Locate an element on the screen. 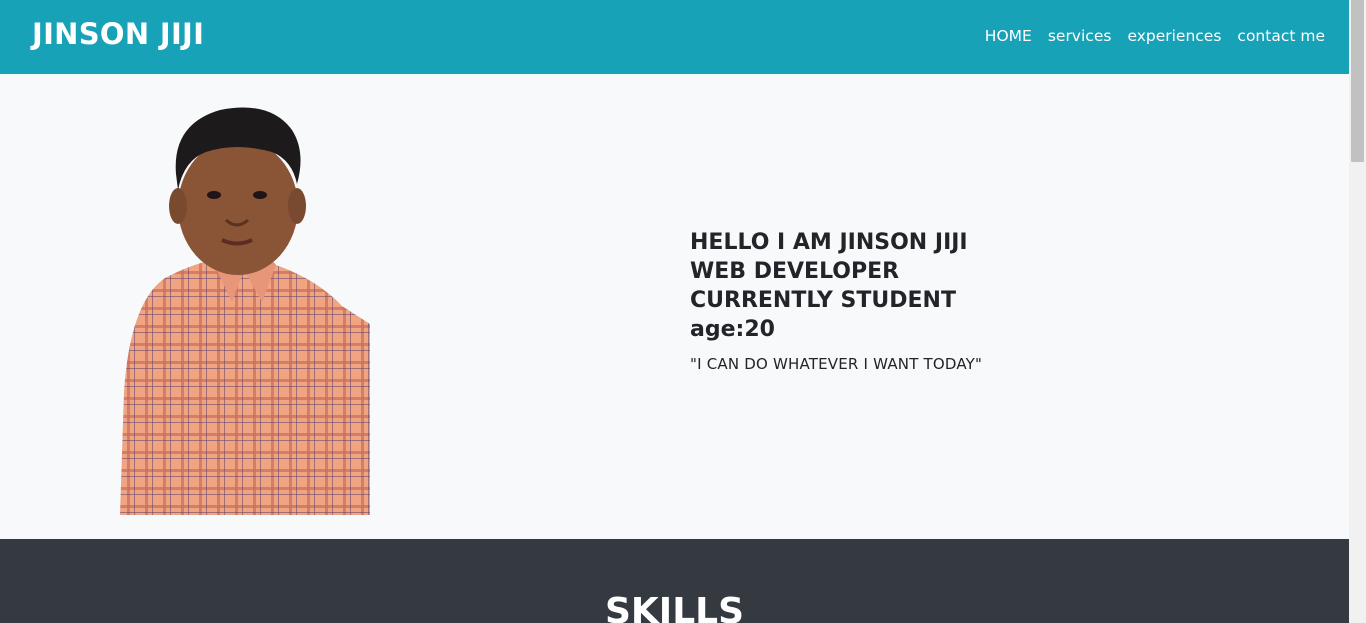 This screenshot has width=1366, height=623. intro-quote: "I CAN DO WHATEVER I WANT TODAY" is located at coordinates (836, 364).